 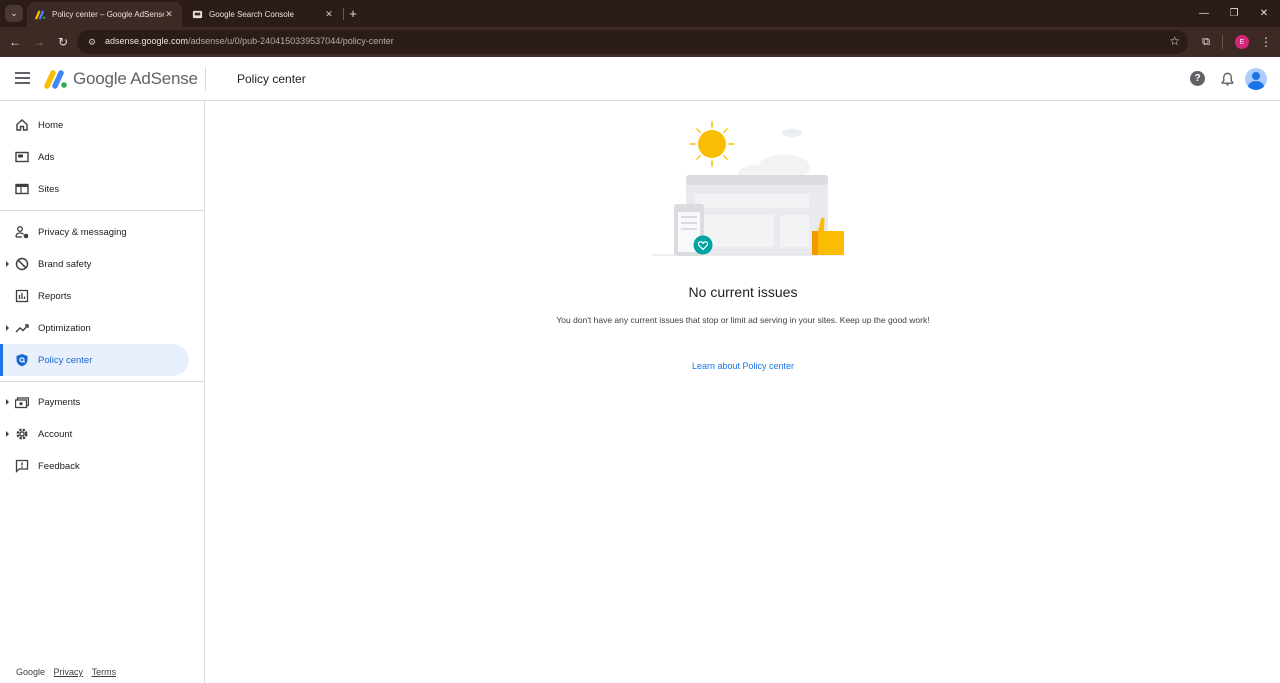 What do you see at coordinates (1256, 79) in the screenshot?
I see `avatar` at bounding box center [1256, 79].